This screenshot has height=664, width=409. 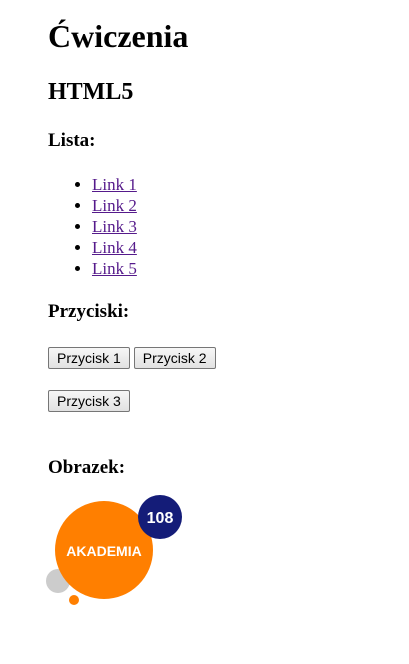 I want to click on link-2: Link 2, so click(x=114, y=205).